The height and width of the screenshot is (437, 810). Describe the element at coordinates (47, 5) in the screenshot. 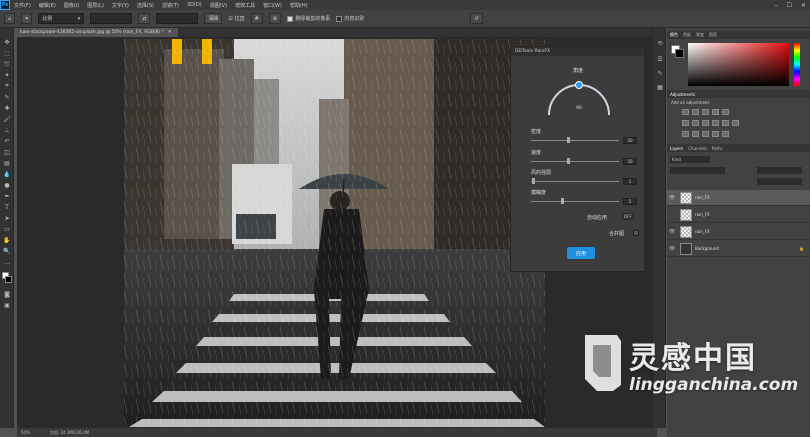

I see `menu-edit: 编辑(E)` at that location.